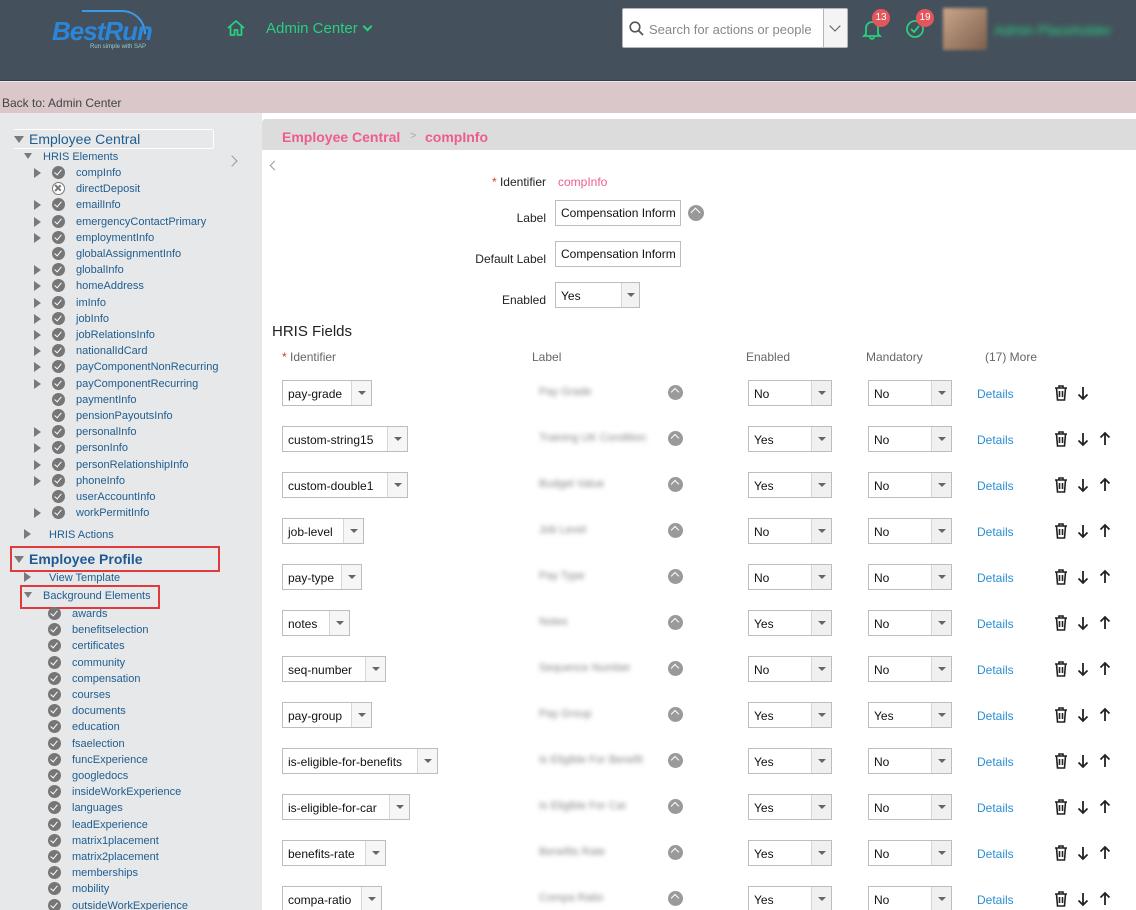 This screenshot has height=910, width=1136. I want to click on sidebar-item-hris-element: workPermitInfo, so click(91, 513).